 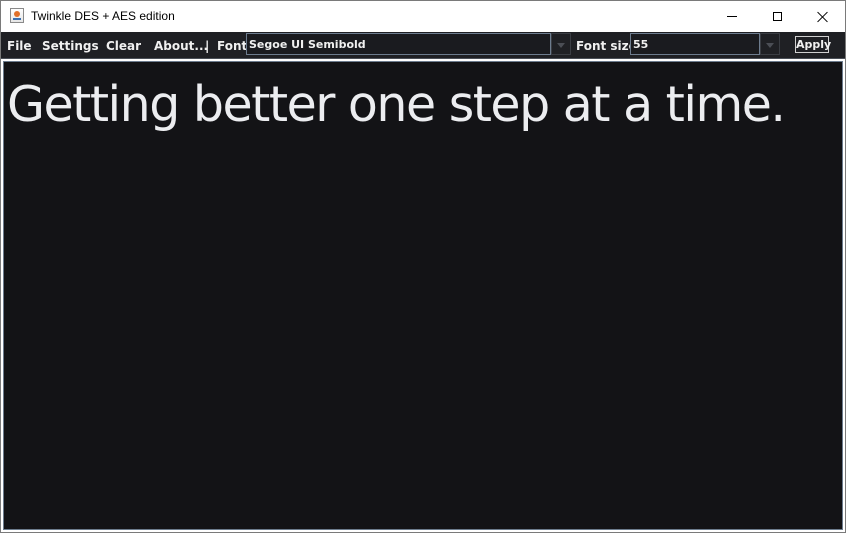 What do you see at coordinates (813, 44) in the screenshot?
I see `apply-button: Apply` at bounding box center [813, 44].